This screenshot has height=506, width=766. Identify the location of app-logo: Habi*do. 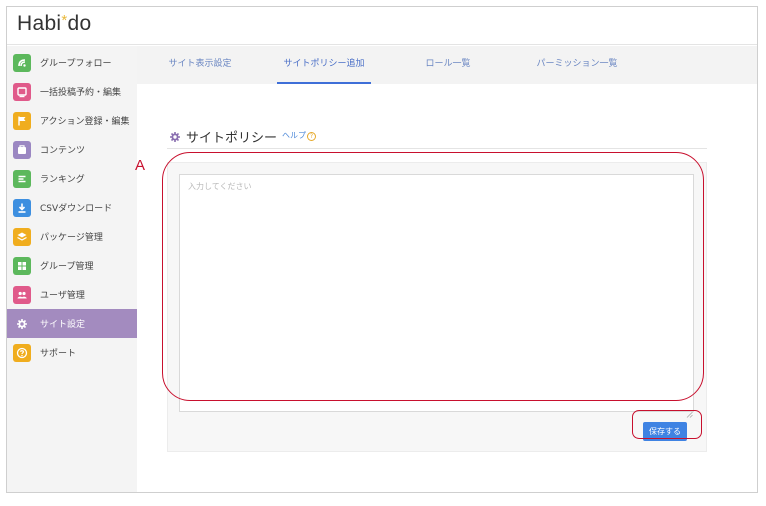
(54, 24).